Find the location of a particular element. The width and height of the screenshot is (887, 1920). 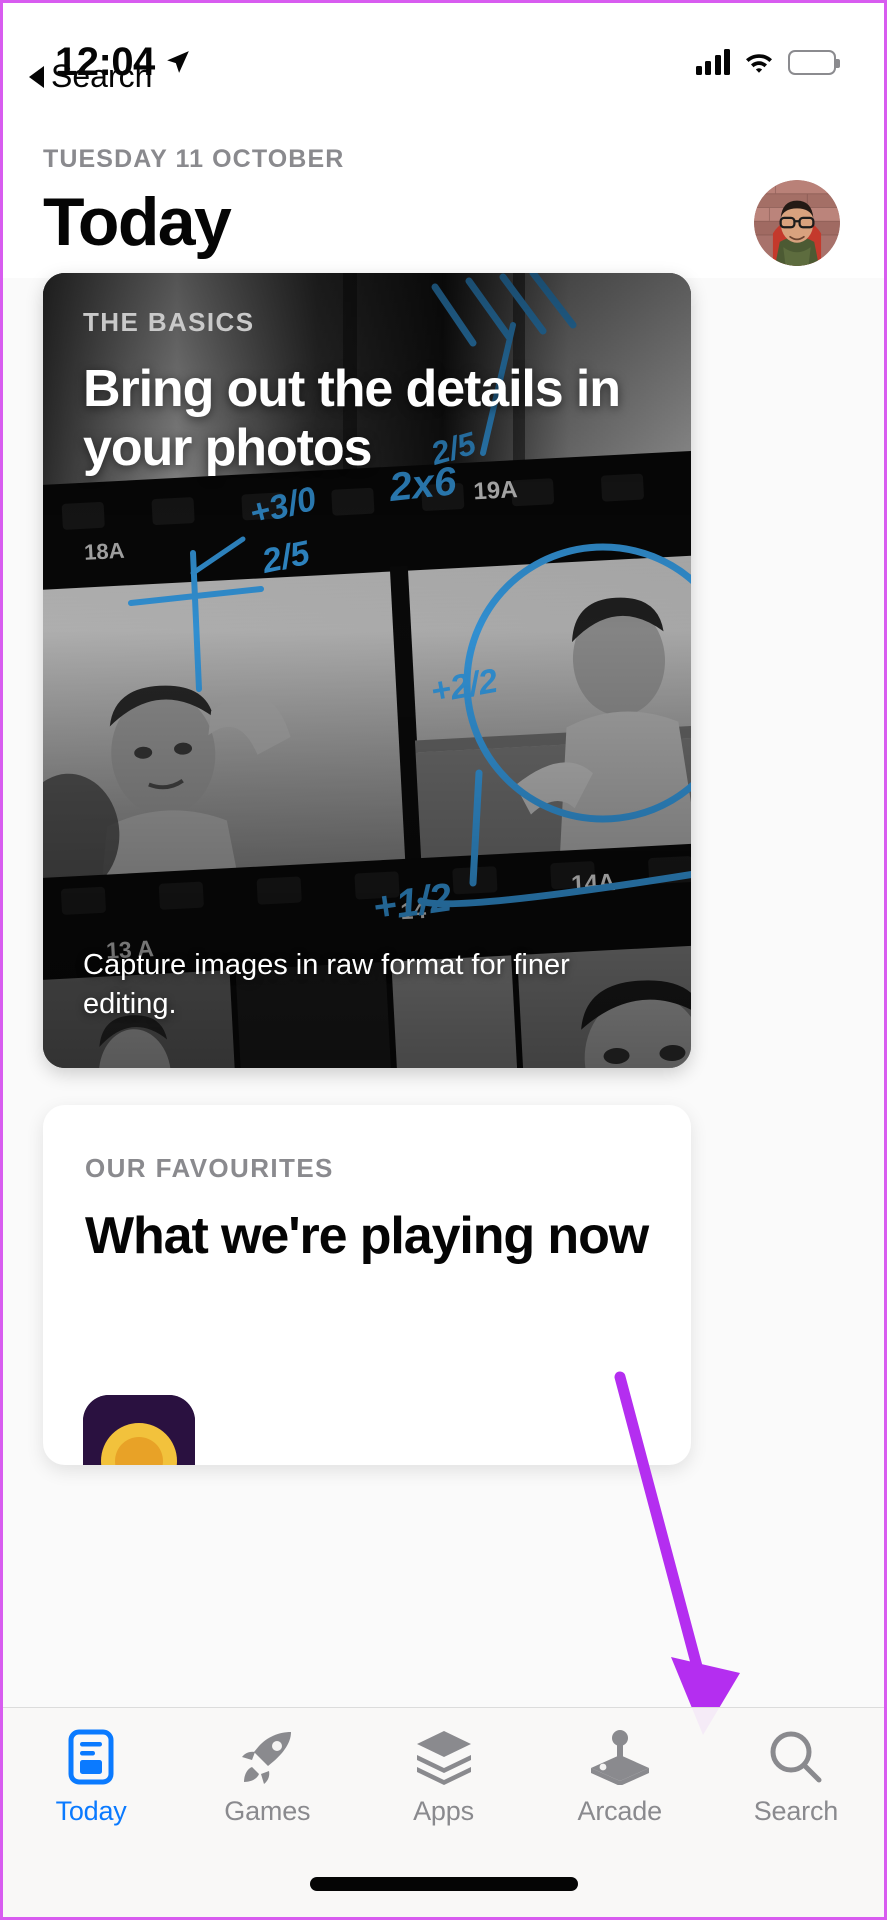

title-row: Today is located at coordinates (443, 223).